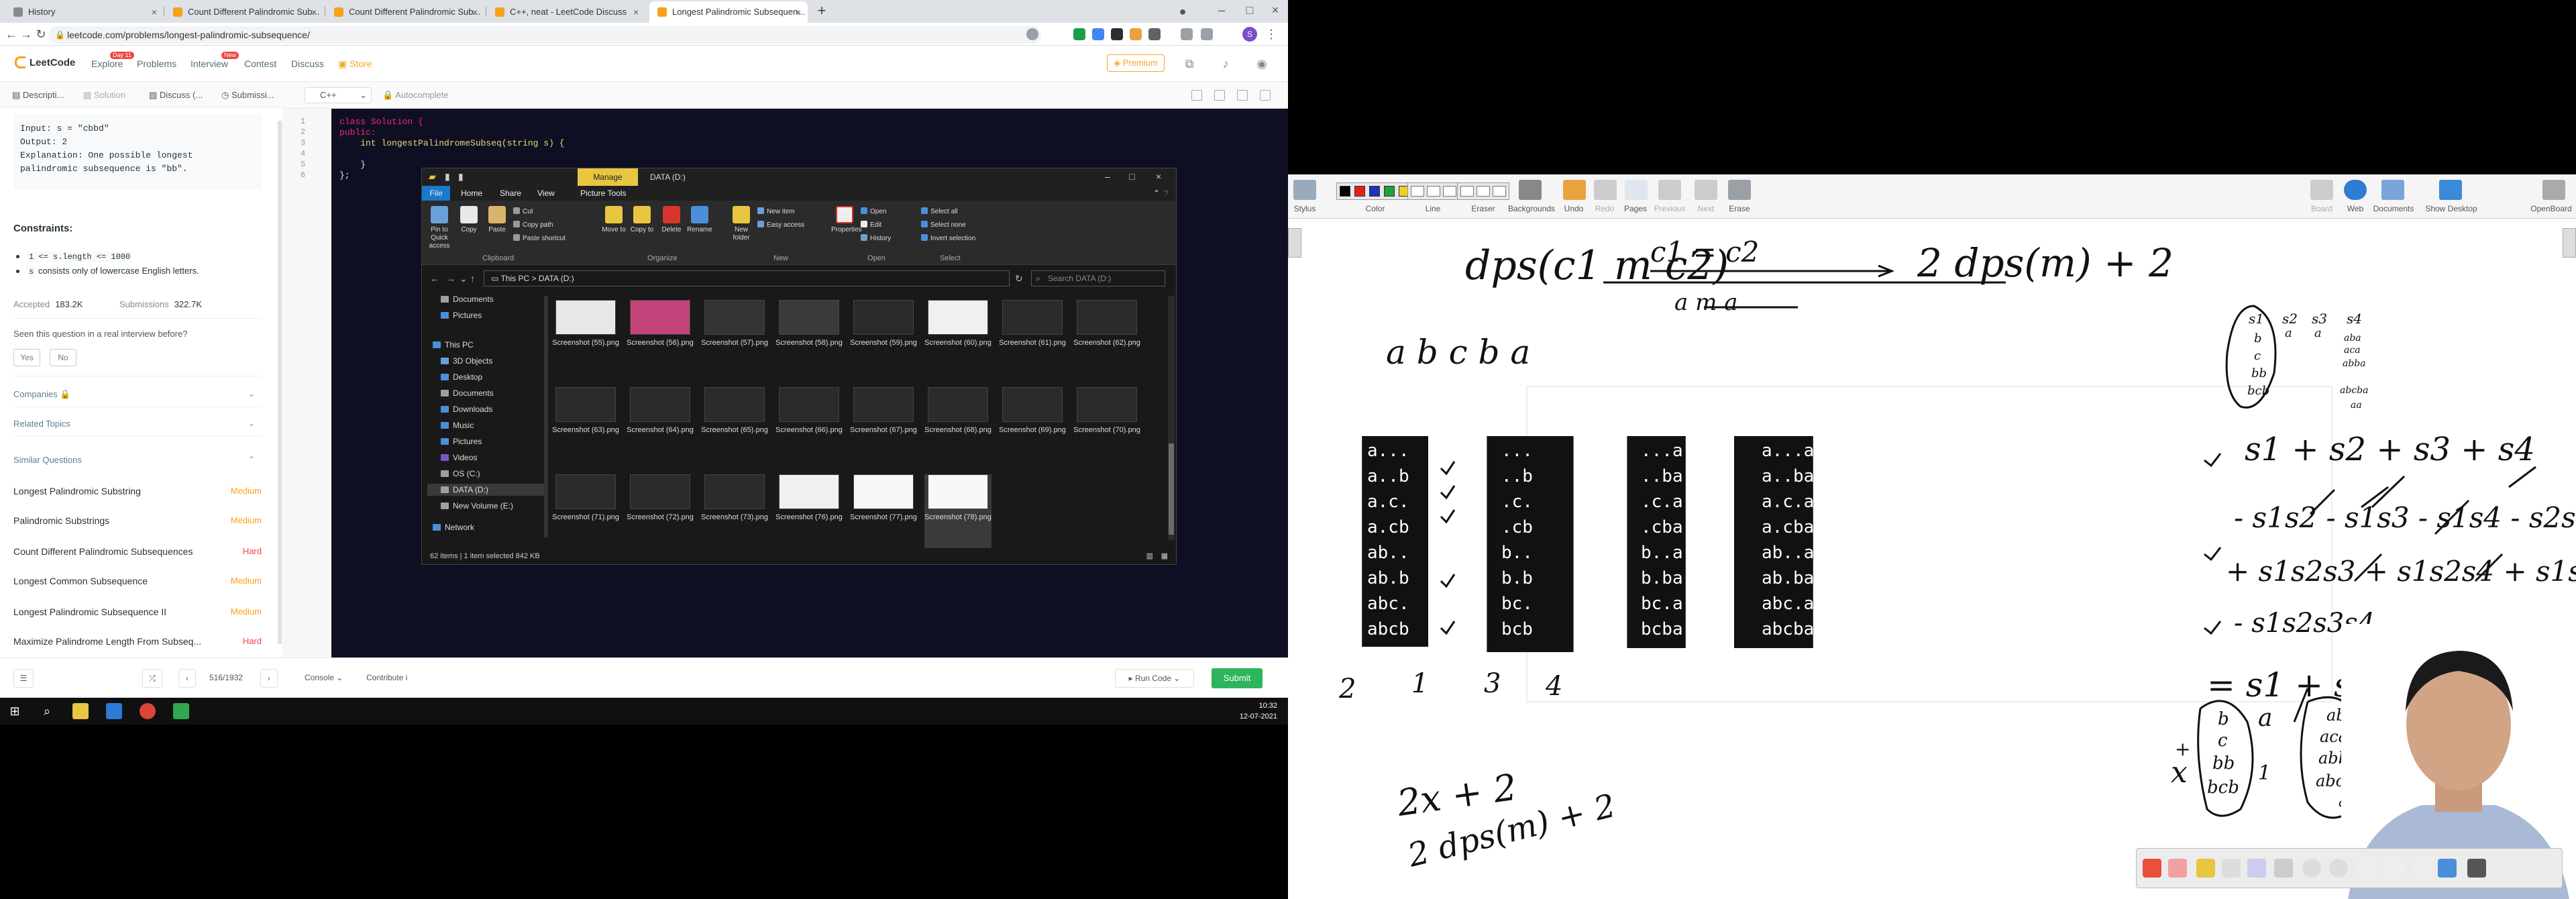 This screenshot has height=899, width=2576. Describe the element at coordinates (439, 228) in the screenshot. I see `pin-quick-access-button: Pin to Quick access` at that location.